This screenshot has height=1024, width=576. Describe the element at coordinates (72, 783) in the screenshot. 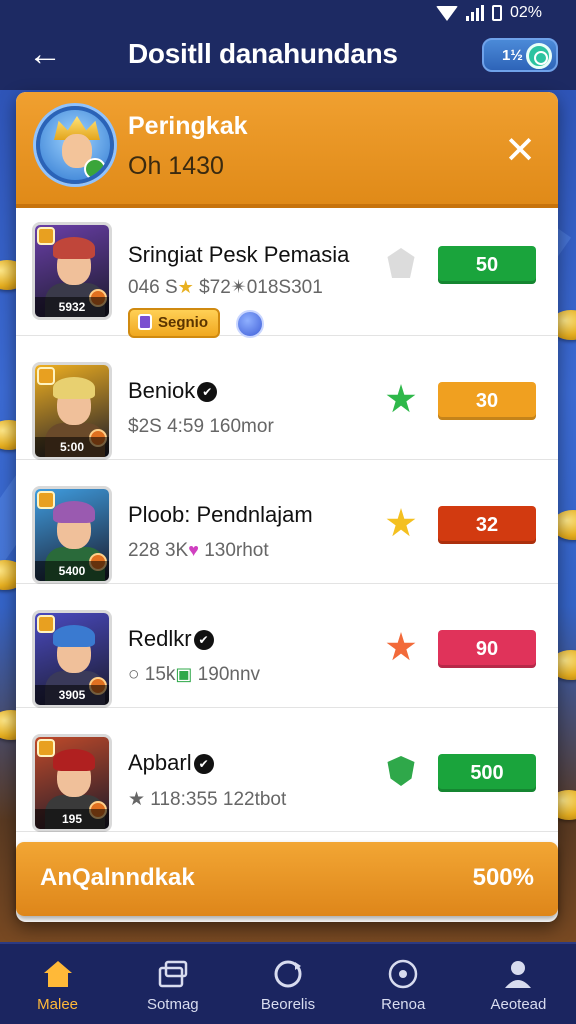

I see `player-avatar: 195` at that location.